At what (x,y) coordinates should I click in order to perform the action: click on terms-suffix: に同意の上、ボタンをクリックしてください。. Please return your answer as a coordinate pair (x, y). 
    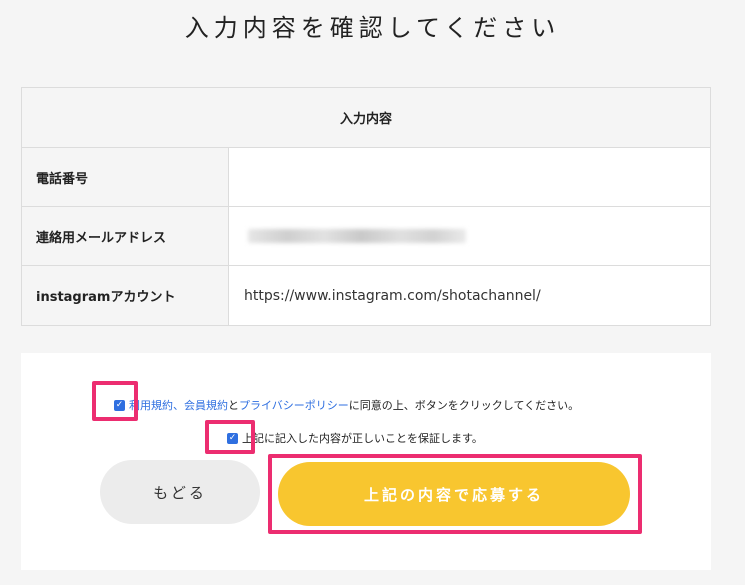
    Looking at the image, I should click on (464, 405).